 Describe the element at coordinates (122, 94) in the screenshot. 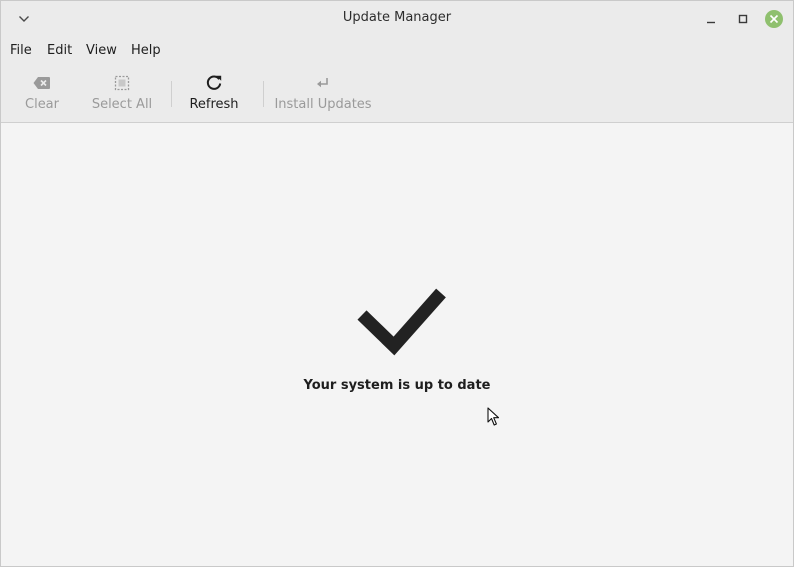

I see `select-all-button: Select All` at that location.